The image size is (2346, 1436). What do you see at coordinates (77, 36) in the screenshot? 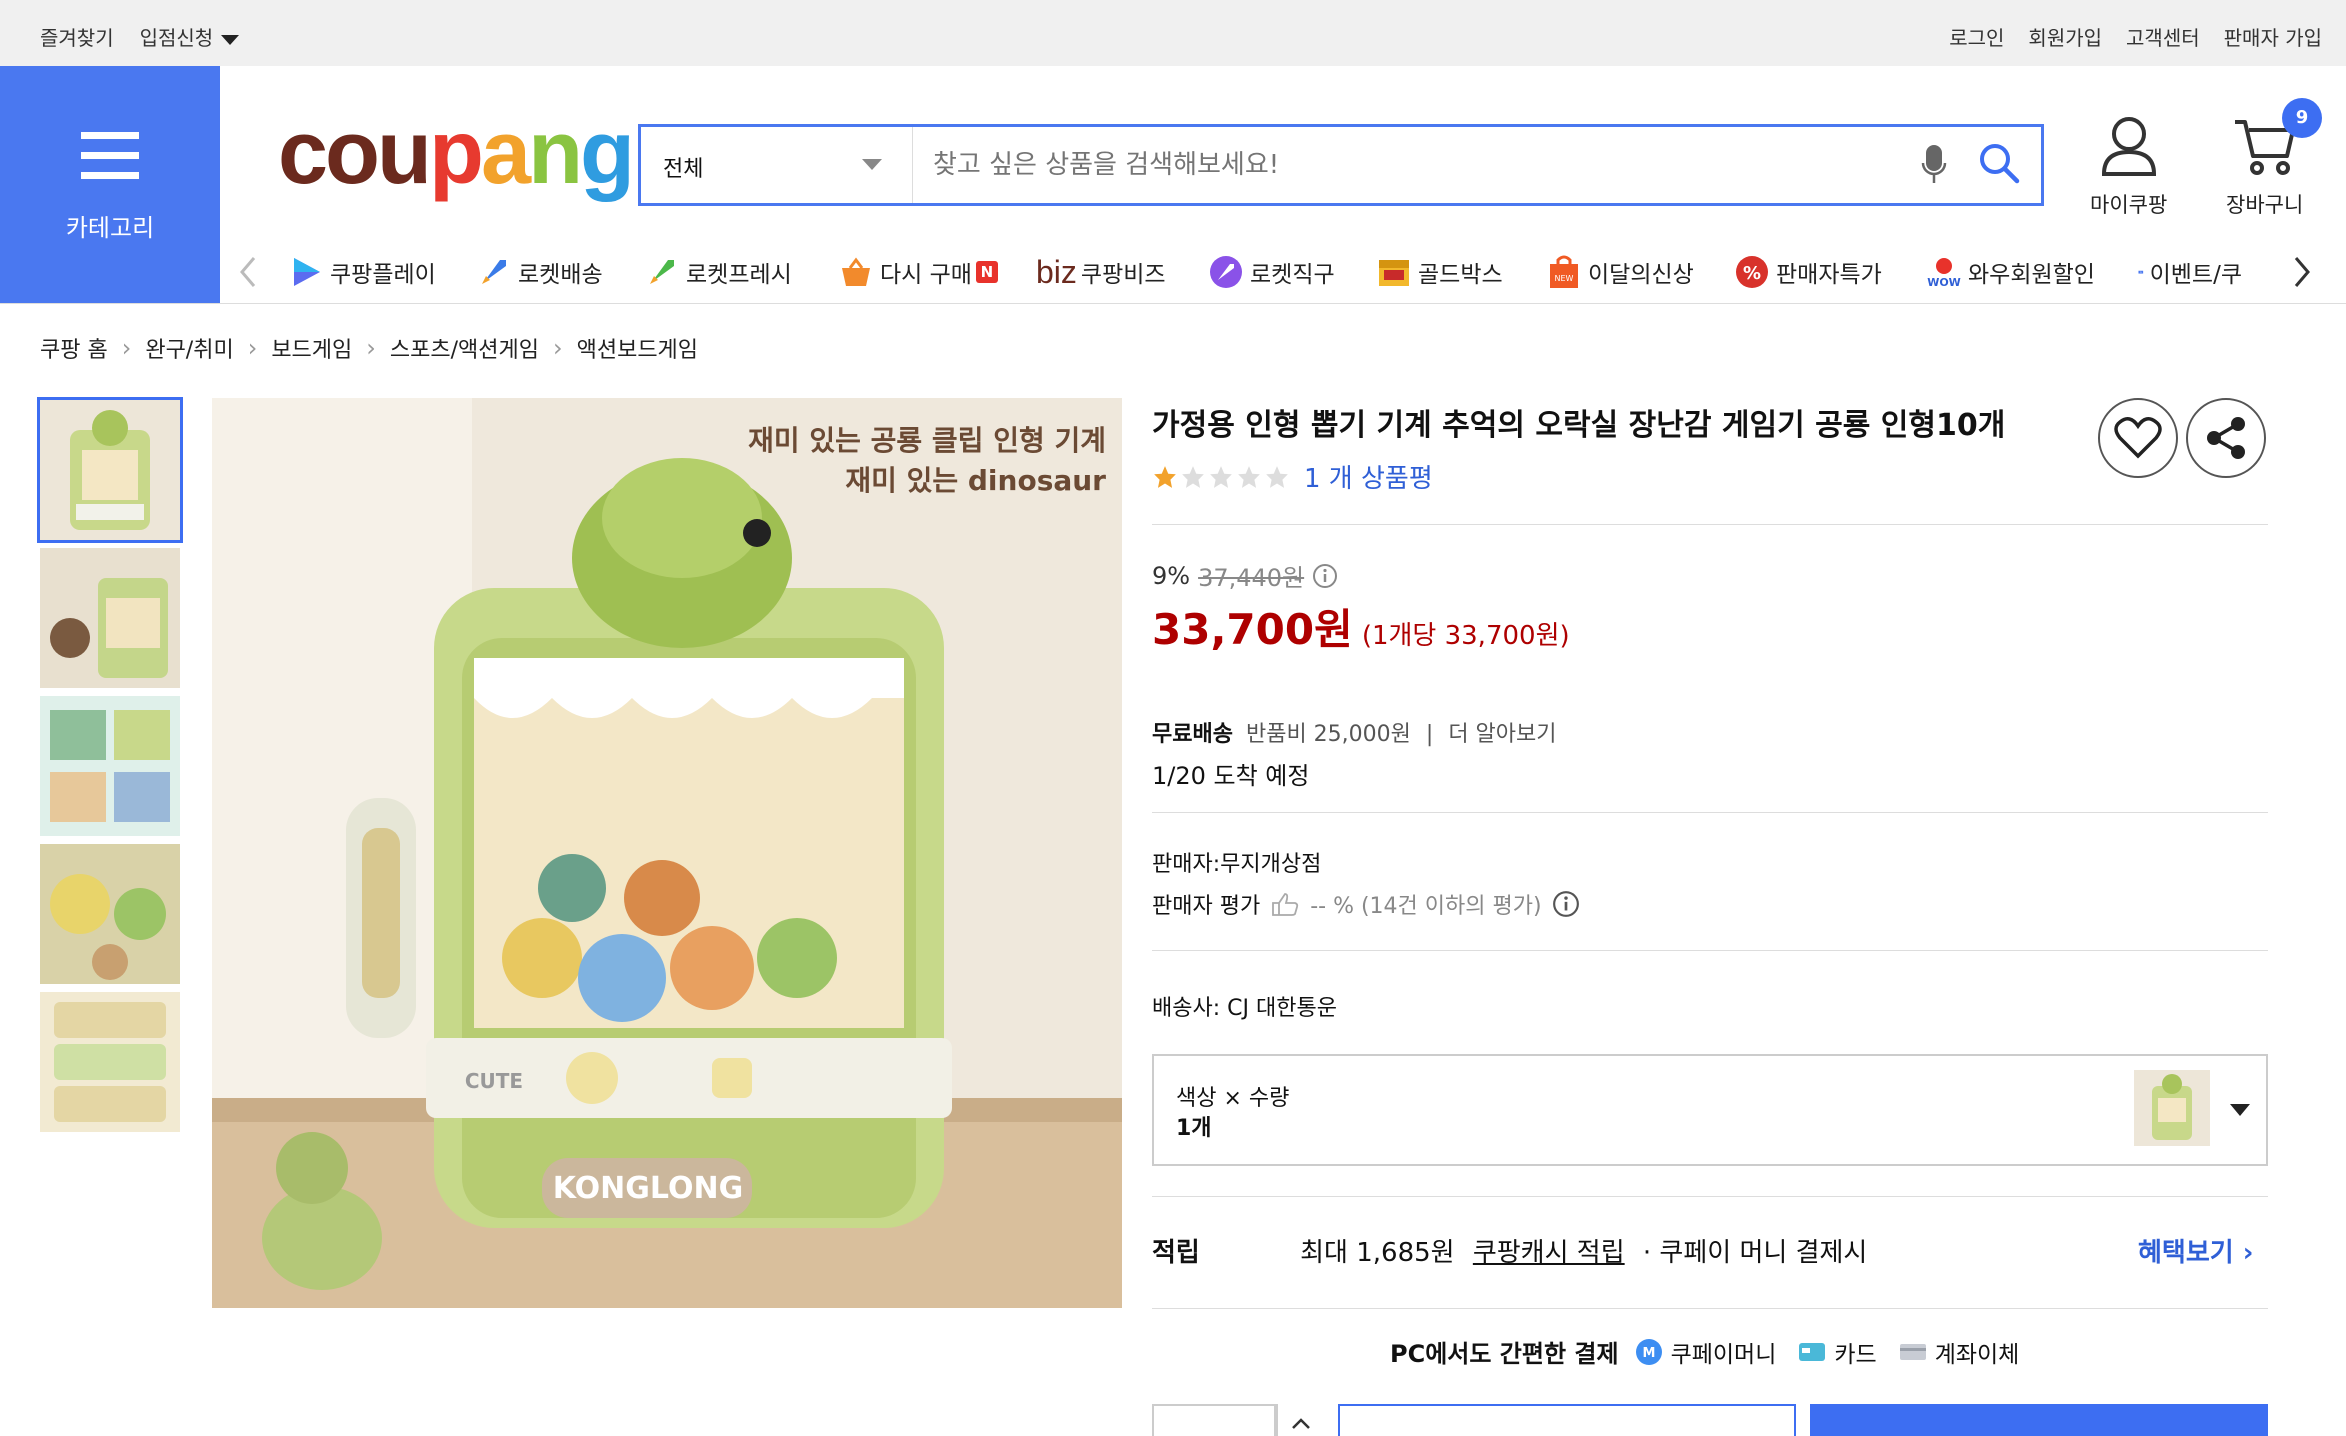
I see `favorites-link: 즐겨찾기` at bounding box center [77, 36].